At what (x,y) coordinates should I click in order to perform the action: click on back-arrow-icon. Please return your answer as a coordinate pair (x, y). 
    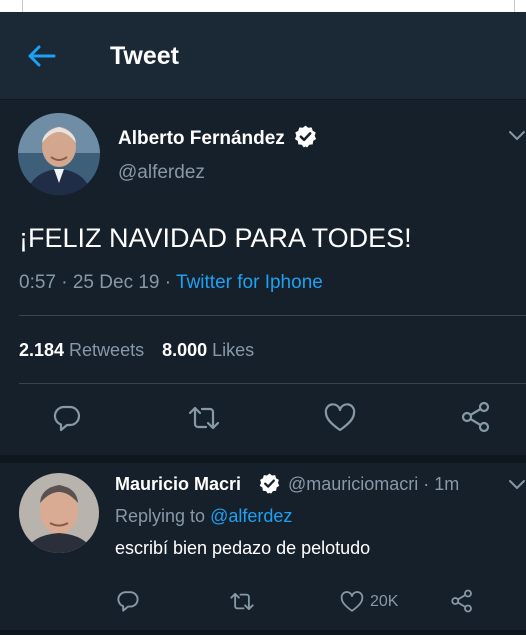
    Looking at the image, I should click on (41, 56).